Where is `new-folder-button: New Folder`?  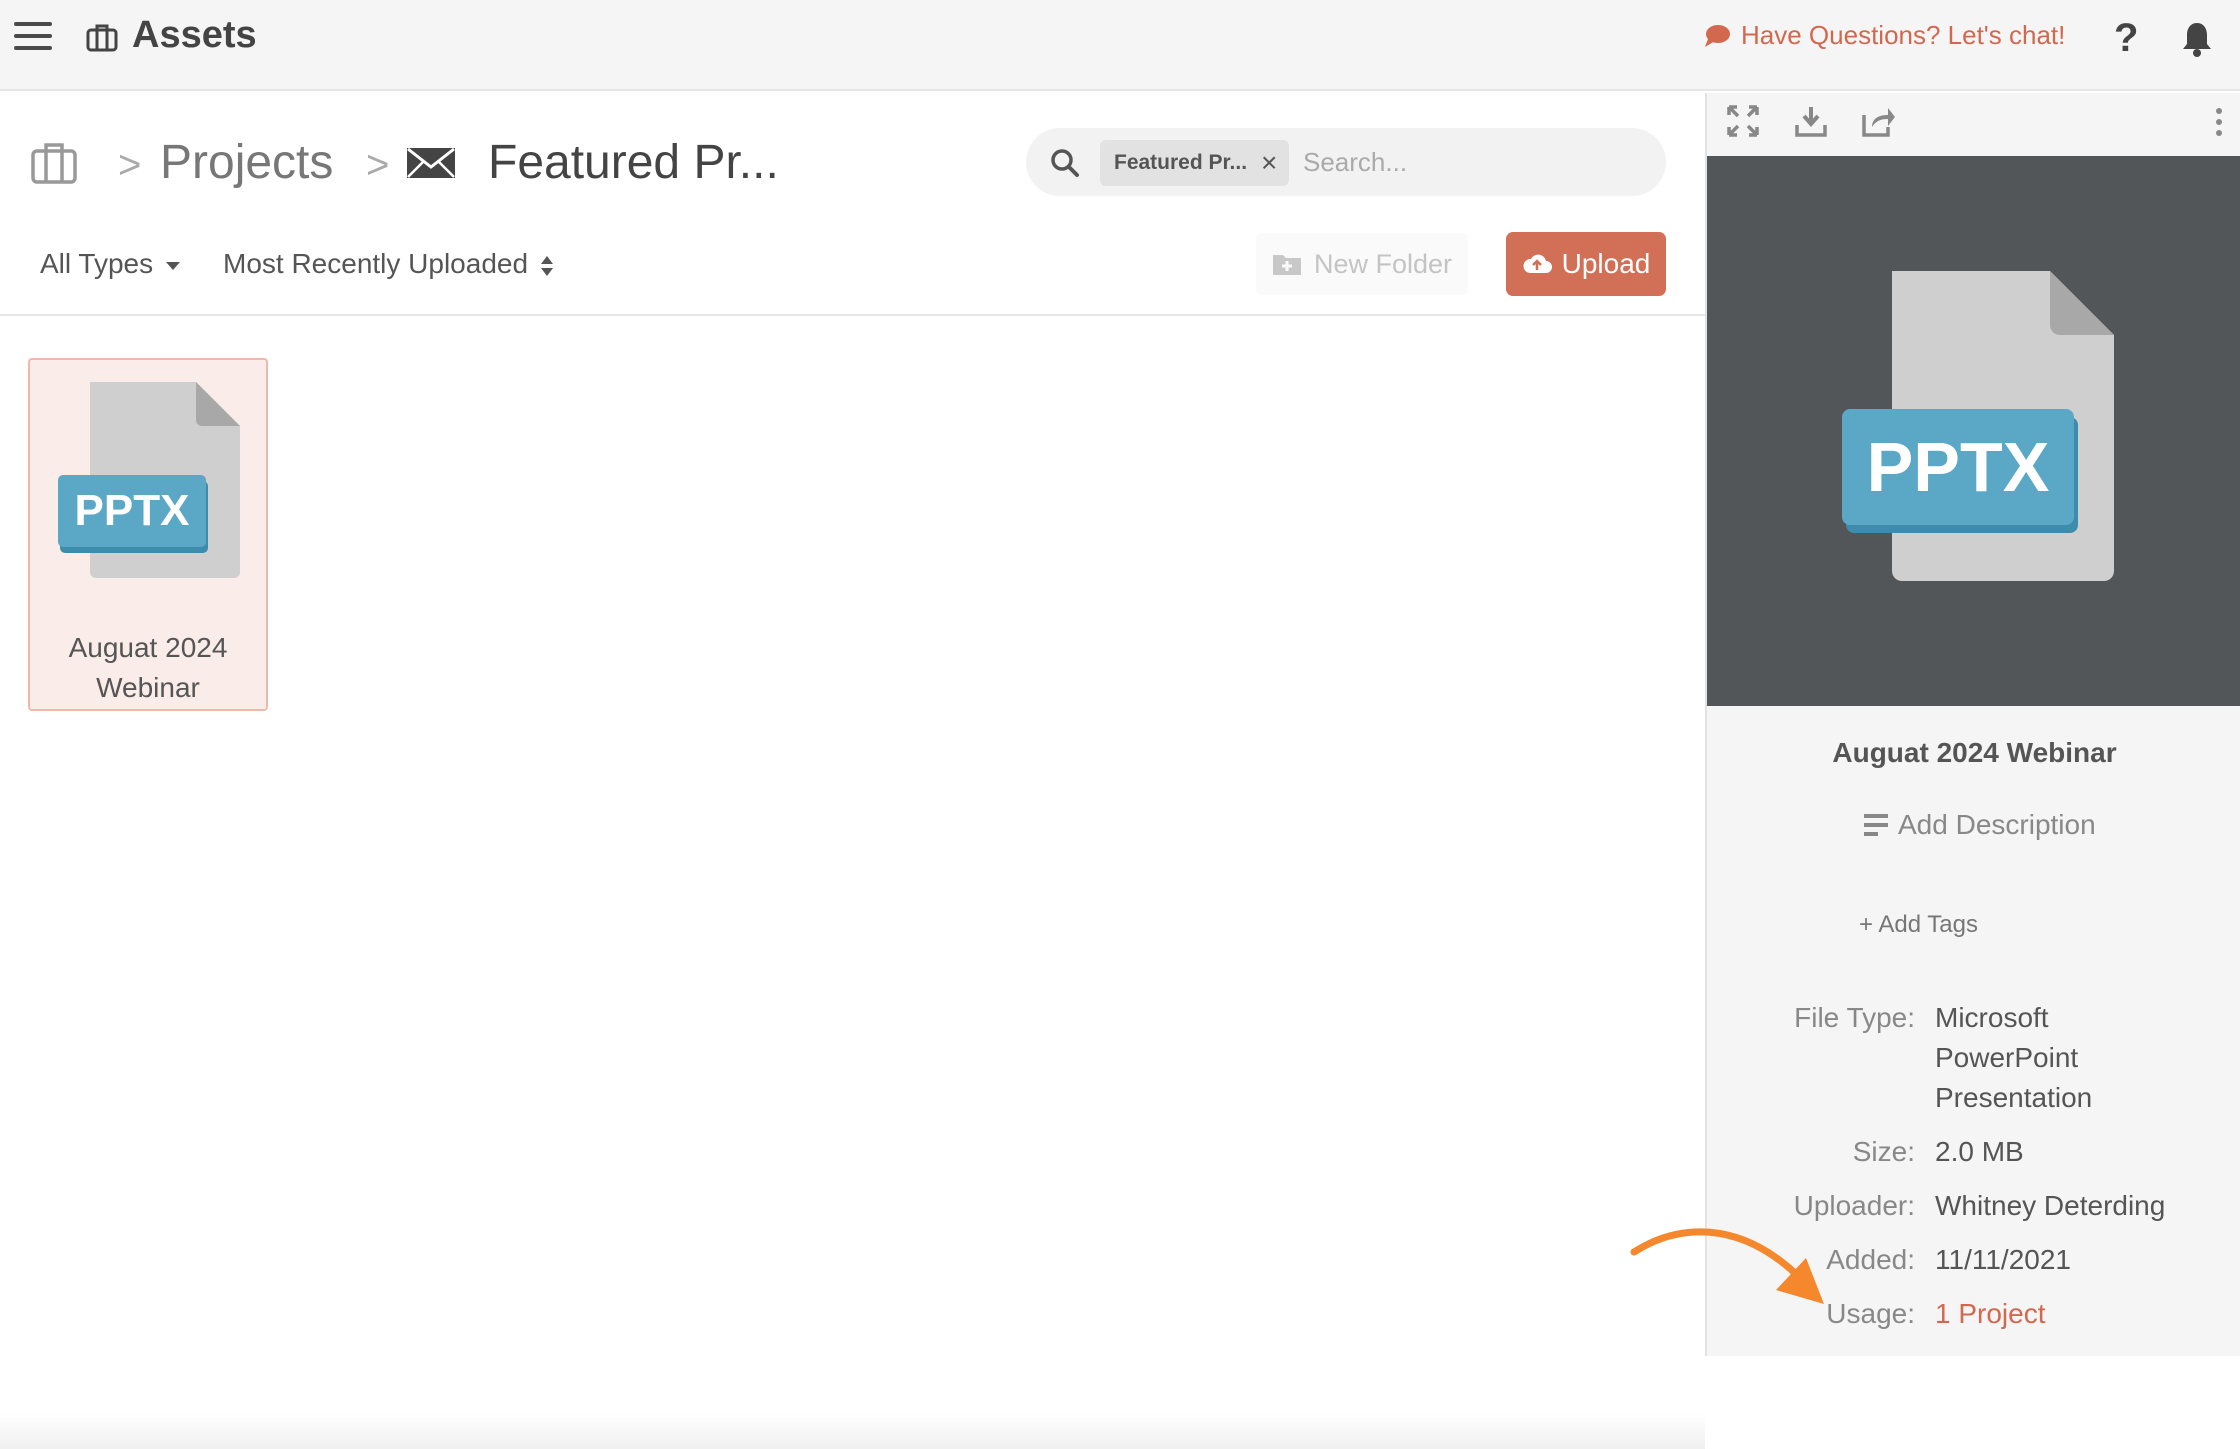
new-folder-button: New Folder is located at coordinates (1362, 264).